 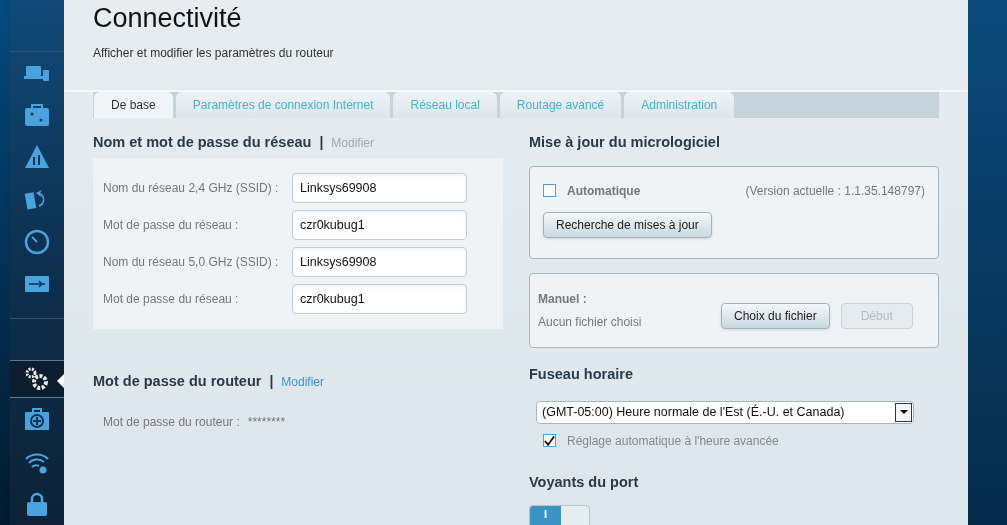 What do you see at coordinates (171, 422) in the screenshot?
I see `field-label: Mot de passe du routeur :` at bounding box center [171, 422].